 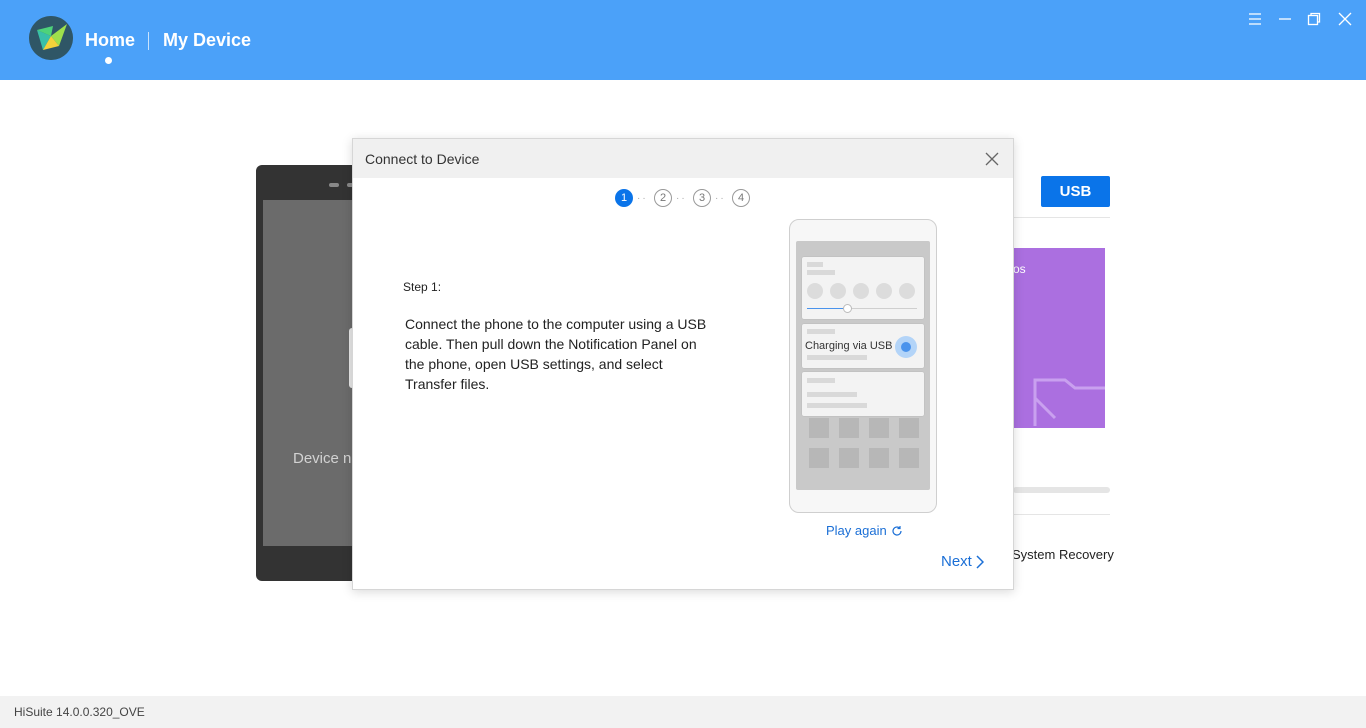 I want to click on feature-card: os, so click(x=1059, y=338).